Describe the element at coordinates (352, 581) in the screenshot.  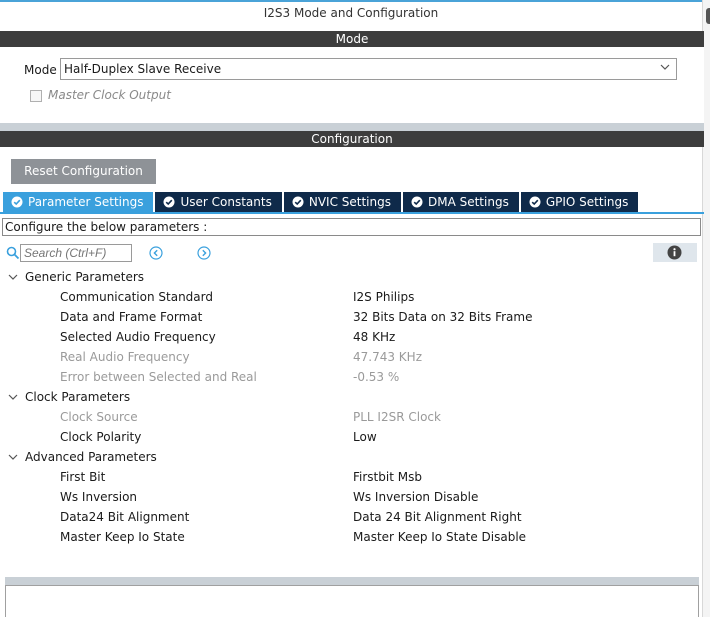
I see `bottom-divider` at that location.